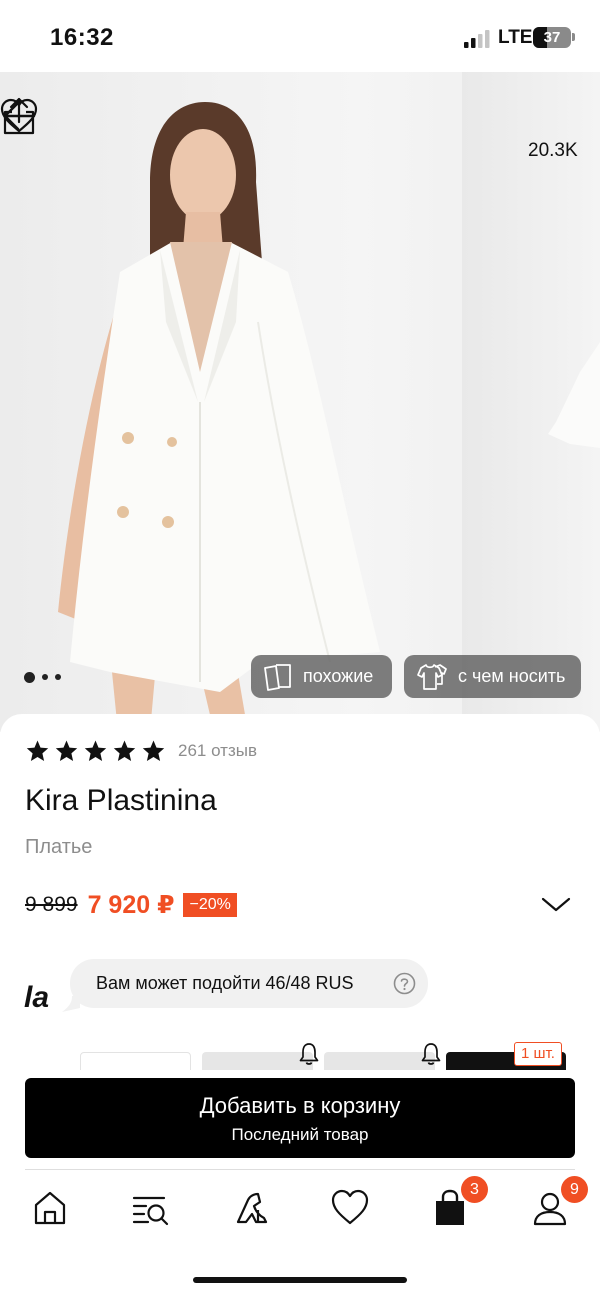  What do you see at coordinates (432, 676) in the screenshot?
I see `outfit-icon` at bounding box center [432, 676].